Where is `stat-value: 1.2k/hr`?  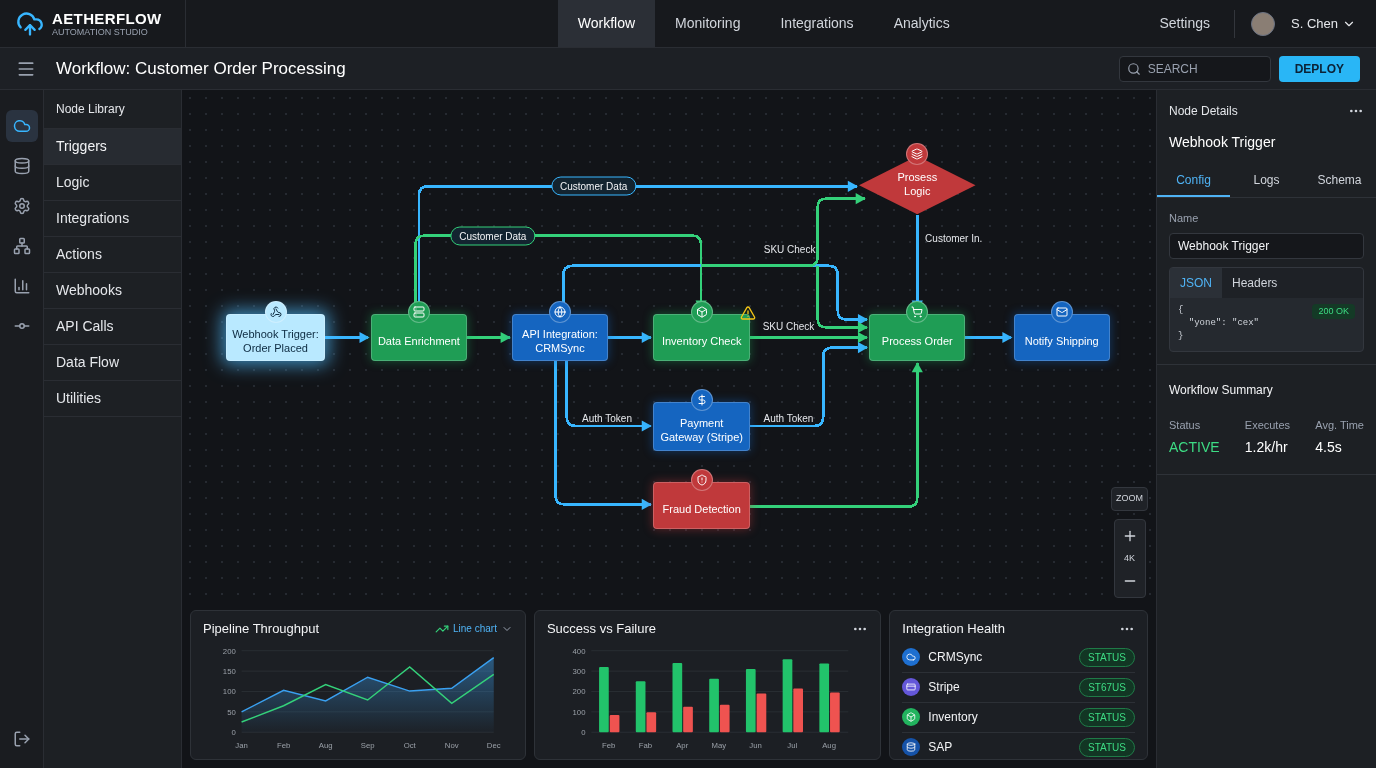
stat-value: 1.2k/hr is located at coordinates (1266, 447).